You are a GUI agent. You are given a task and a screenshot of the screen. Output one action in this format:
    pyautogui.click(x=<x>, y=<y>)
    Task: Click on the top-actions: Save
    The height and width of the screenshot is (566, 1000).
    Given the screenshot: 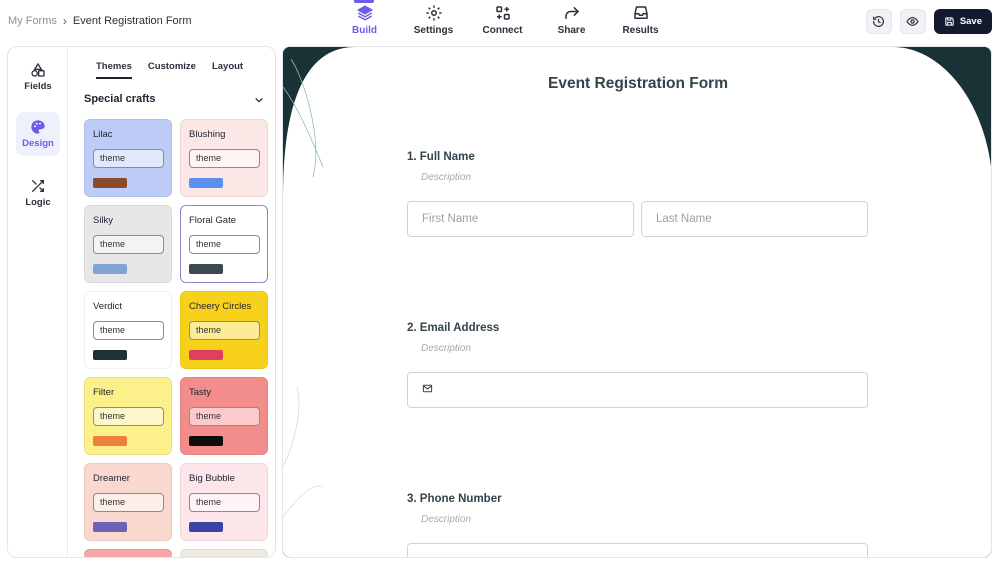 What is the action you would take?
    pyautogui.click(x=928, y=21)
    